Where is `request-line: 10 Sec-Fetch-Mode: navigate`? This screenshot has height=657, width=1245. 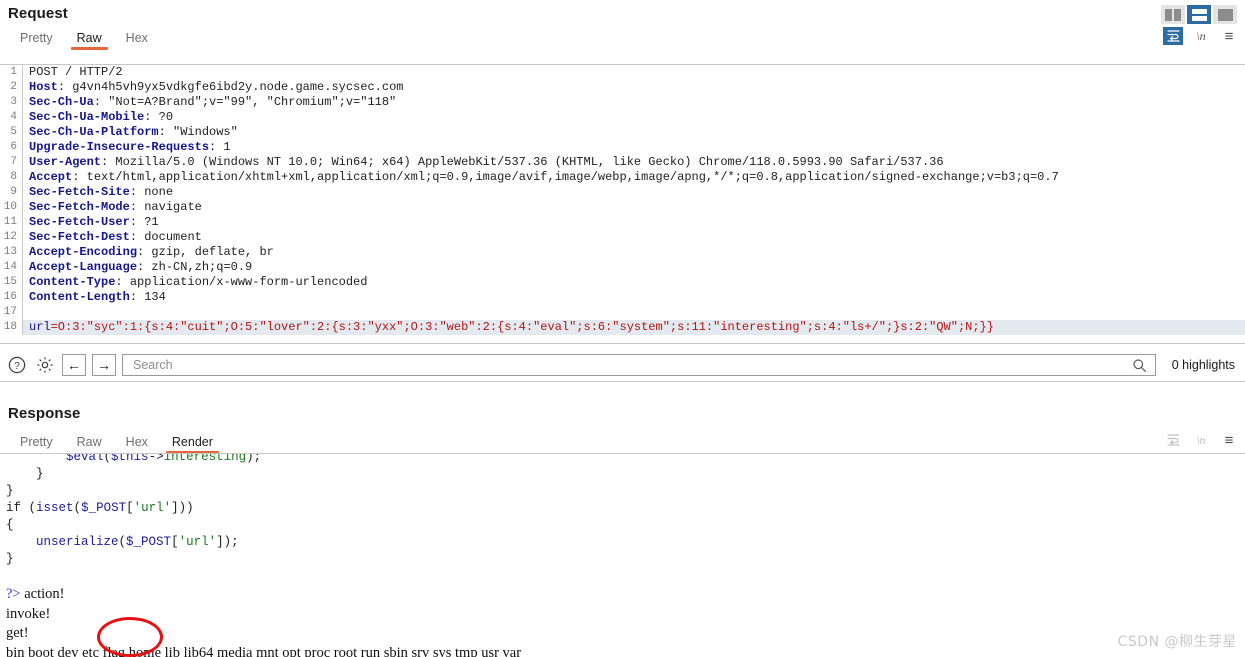
request-line: 10 Sec-Fetch-Mode: navigate is located at coordinates (622, 207).